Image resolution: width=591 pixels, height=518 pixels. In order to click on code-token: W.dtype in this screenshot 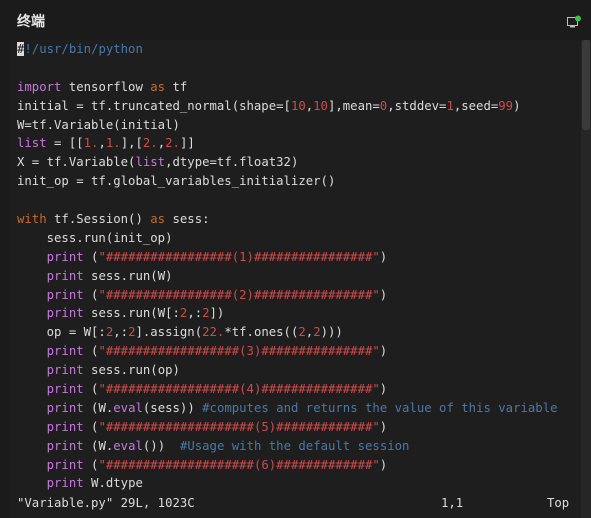, I will do `click(113, 483)`.